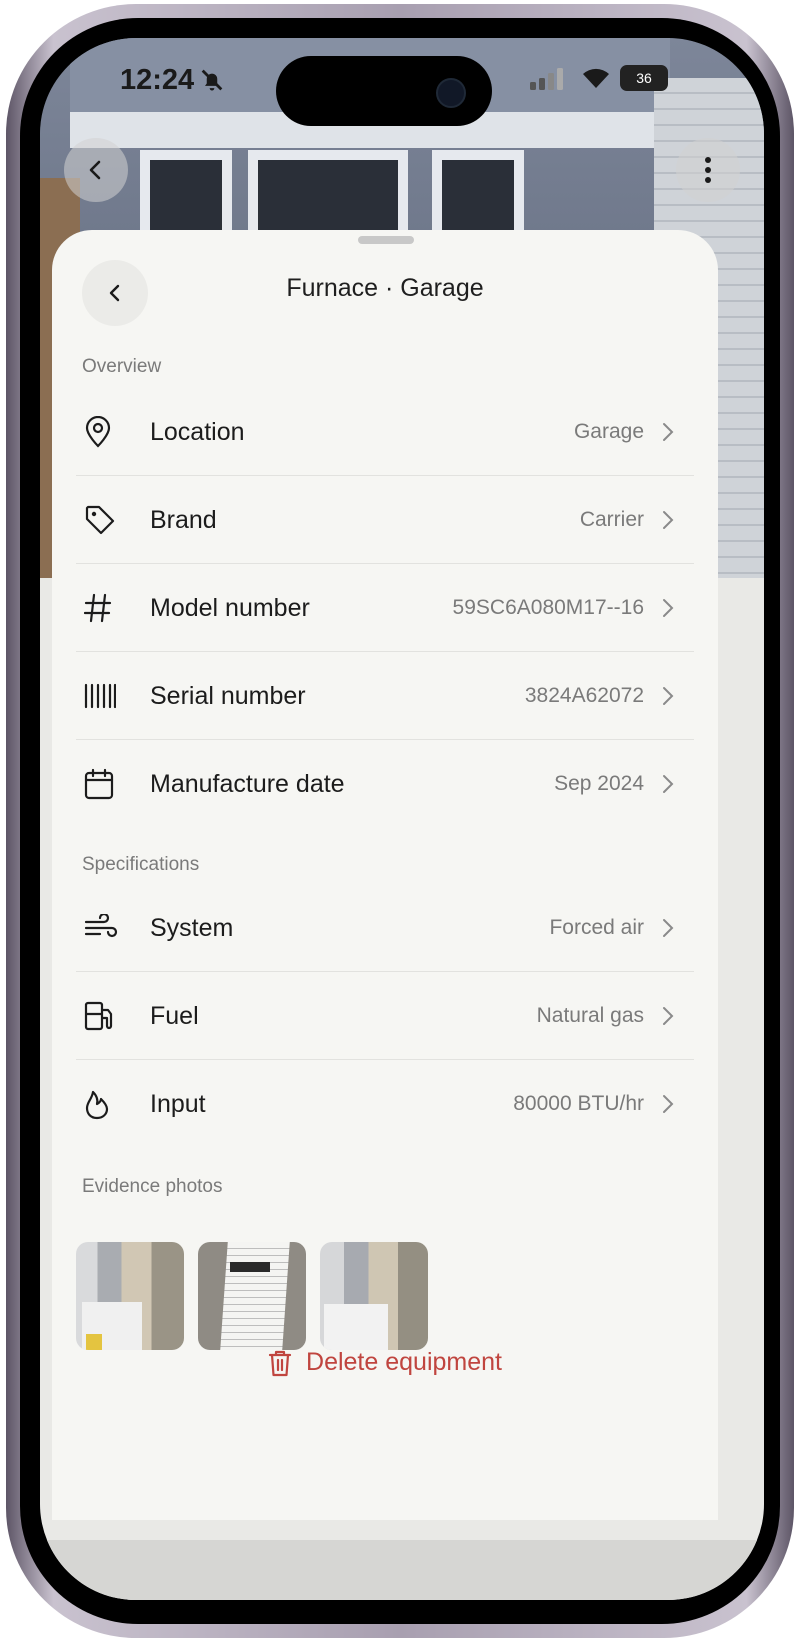  What do you see at coordinates (107, 928) in the screenshot?
I see `wind-icon` at bounding box center [107, 928].